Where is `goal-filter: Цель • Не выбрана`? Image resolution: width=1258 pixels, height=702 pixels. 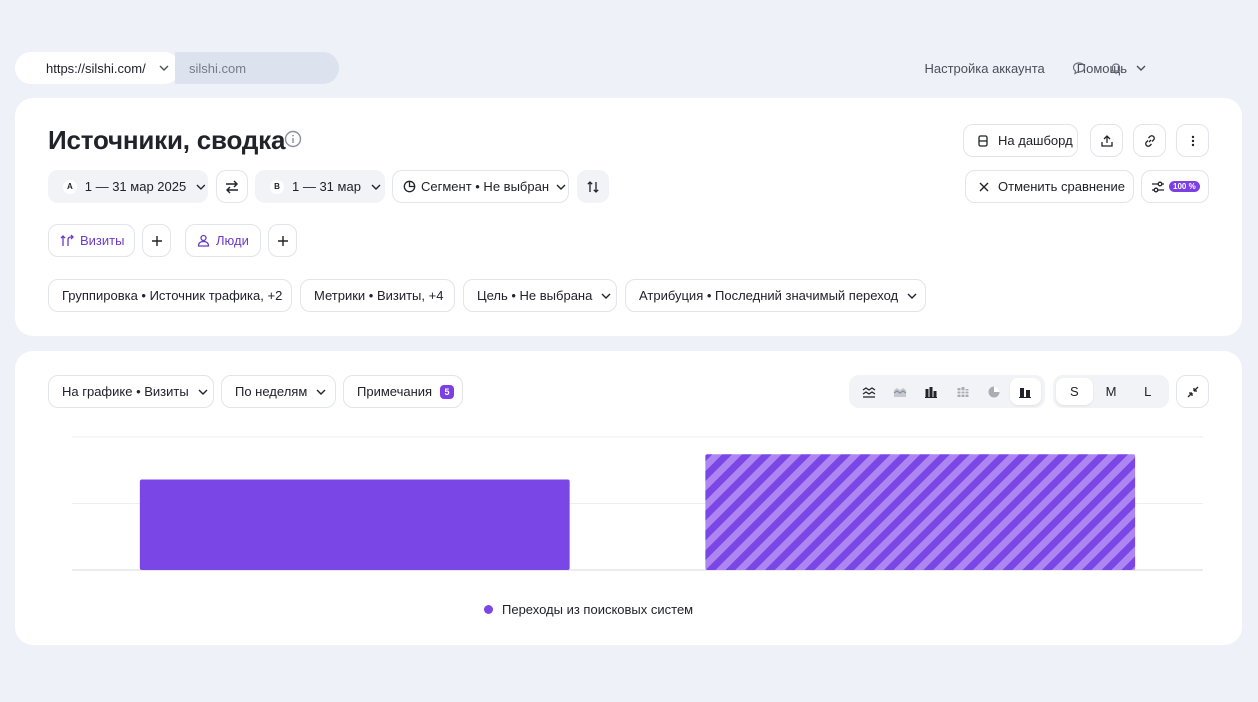 goal-filter: Цель • Не выбрана is located at coordinates (540, 295).